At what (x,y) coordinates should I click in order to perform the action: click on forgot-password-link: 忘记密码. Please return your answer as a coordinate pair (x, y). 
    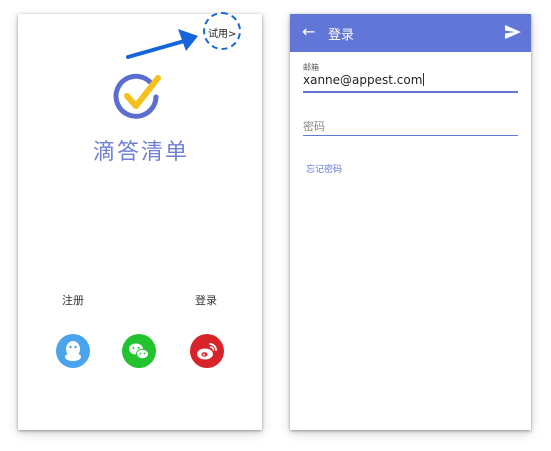
    Looking at the image, I should click on (324, 168).